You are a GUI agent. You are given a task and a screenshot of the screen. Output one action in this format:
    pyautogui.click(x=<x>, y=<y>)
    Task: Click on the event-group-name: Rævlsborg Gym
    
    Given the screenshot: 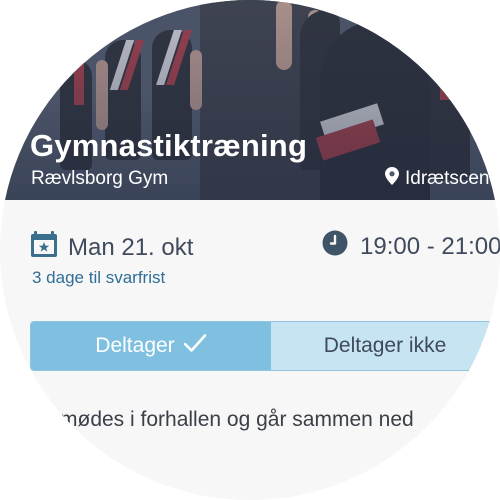 What is the action you would take?
    pyautogui.click(x=100, y=178)
    